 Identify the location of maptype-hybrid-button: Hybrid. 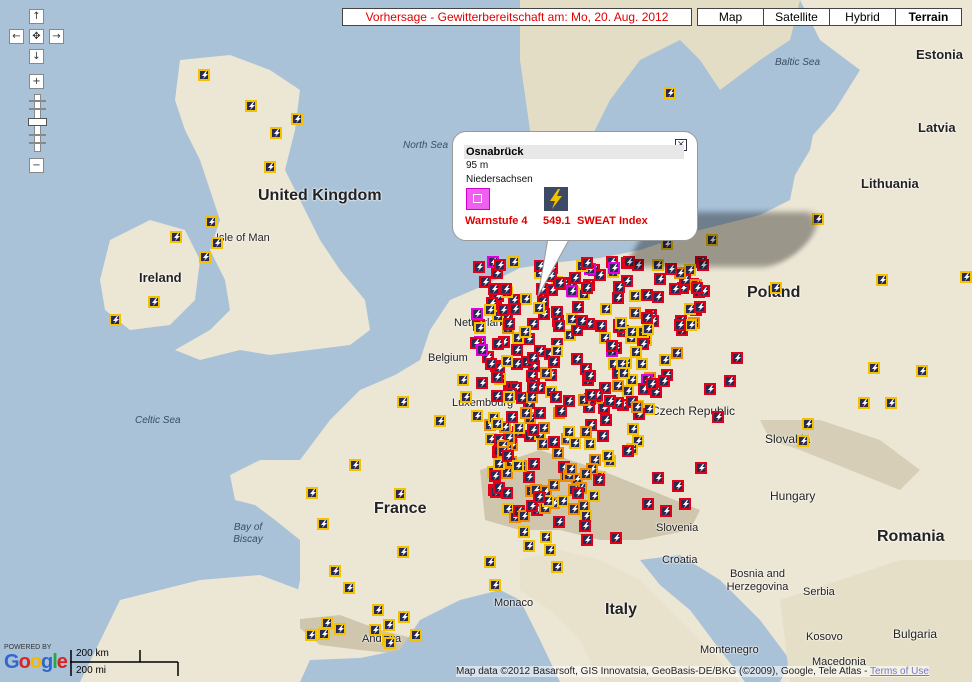
(862, 17).